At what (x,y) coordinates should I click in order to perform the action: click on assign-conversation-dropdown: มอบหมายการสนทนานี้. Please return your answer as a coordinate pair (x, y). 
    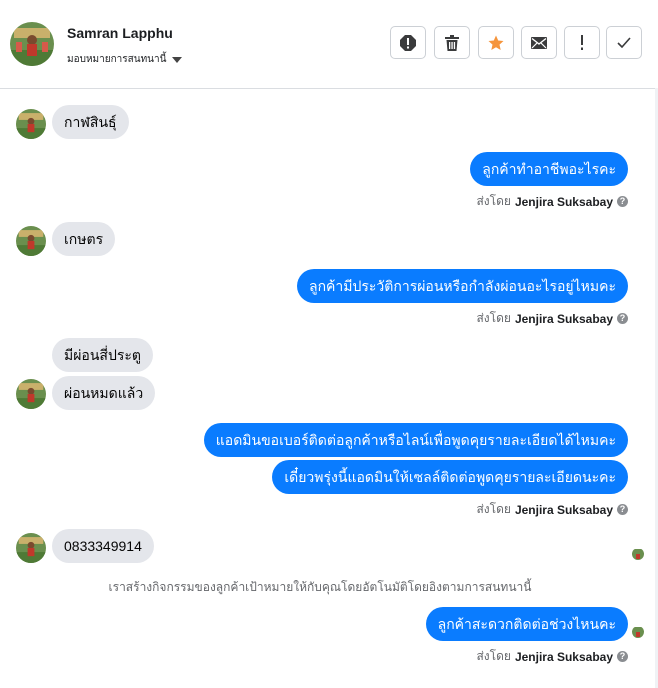
    Looking at the image, I should click on (125, 59).